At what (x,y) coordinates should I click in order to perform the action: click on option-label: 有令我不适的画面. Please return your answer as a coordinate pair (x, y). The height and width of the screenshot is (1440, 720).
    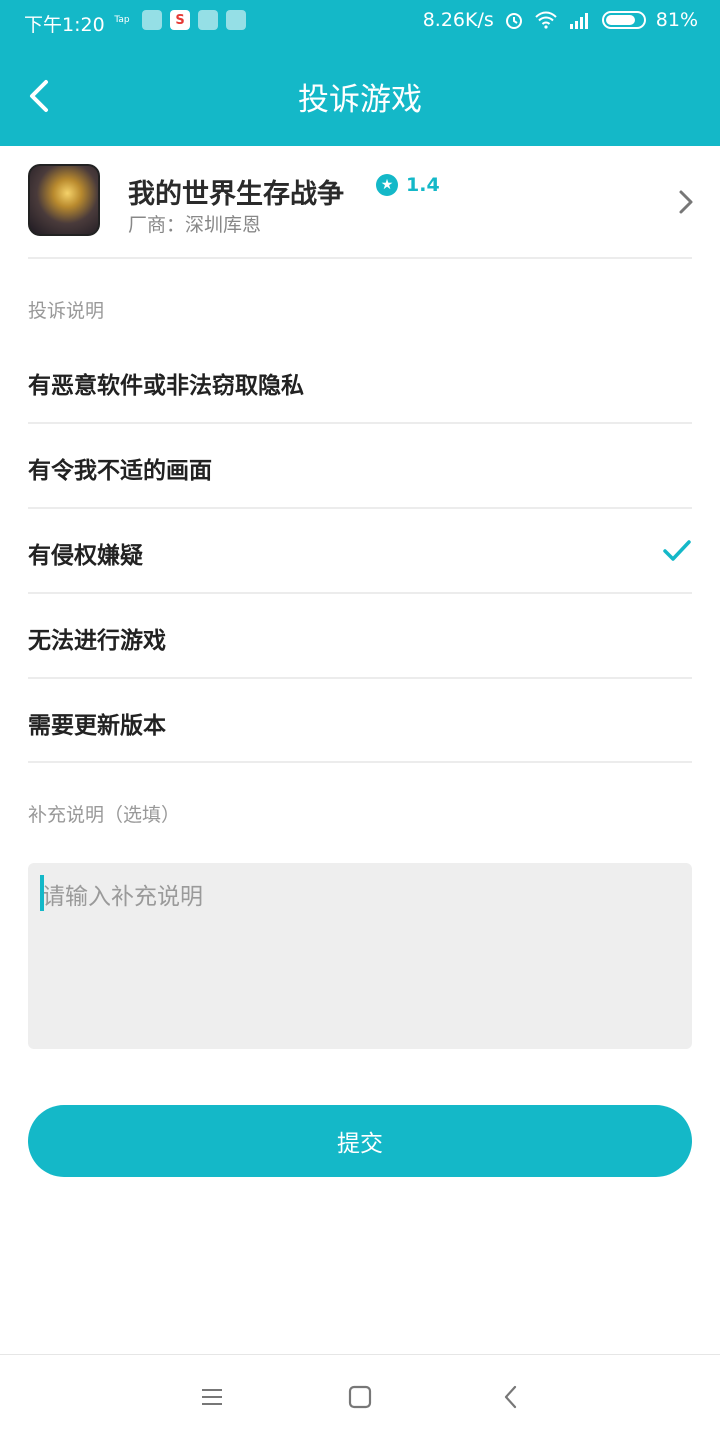
    Looking at the image, I should click on (120, 471).